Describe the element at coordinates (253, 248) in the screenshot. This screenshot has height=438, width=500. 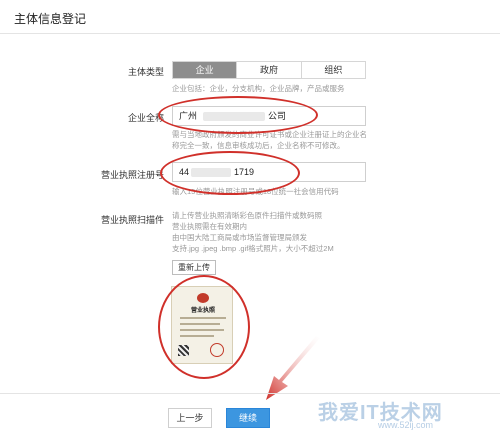
I see `license-scan-hint-4: 支持.jpg .jpeg .bmp .gif格式照片，大小不超过2M` at that location.